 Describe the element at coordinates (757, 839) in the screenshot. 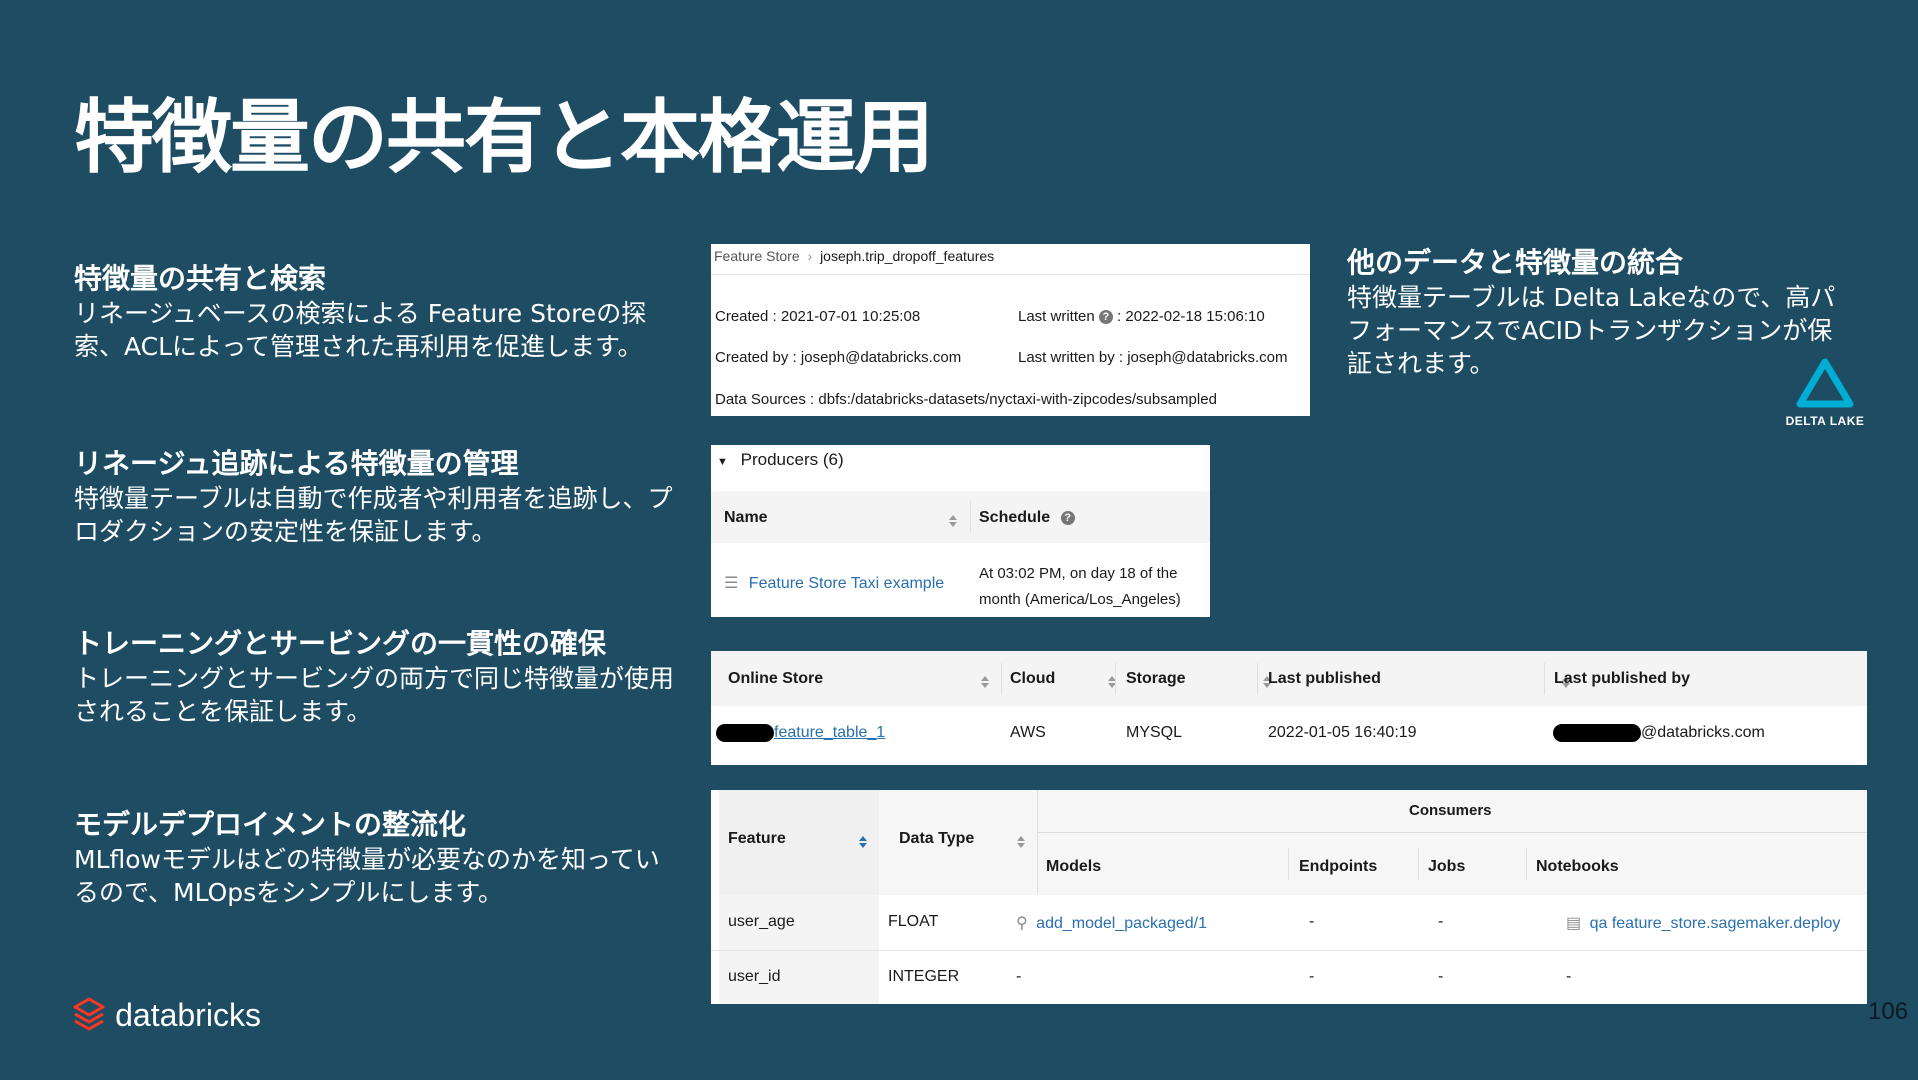

I see `col-feature: Feature` at that location.